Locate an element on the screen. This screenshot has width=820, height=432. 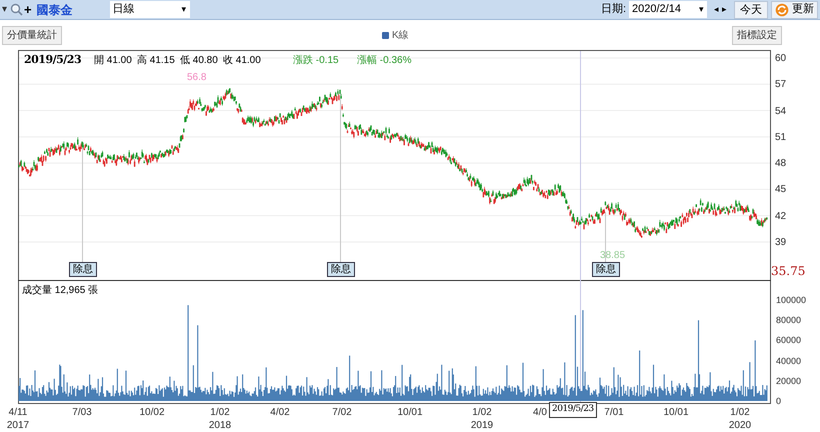
crosshair-date-label: 2019/5/23 is located at coordinates (573, 410).